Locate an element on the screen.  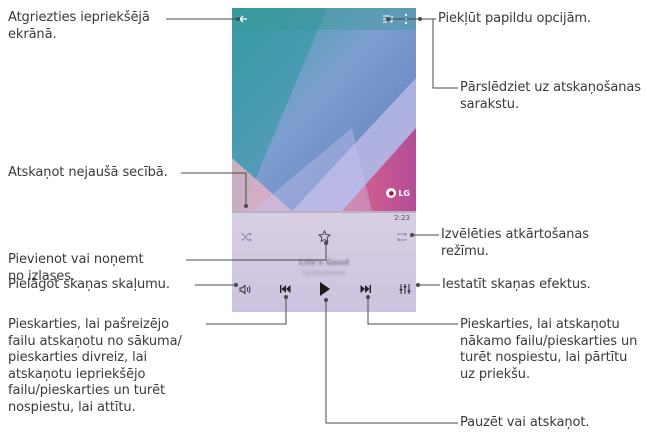
callout-shuffle: Atskaņot nejaušā secībā. is located at coordinates (88, 172).